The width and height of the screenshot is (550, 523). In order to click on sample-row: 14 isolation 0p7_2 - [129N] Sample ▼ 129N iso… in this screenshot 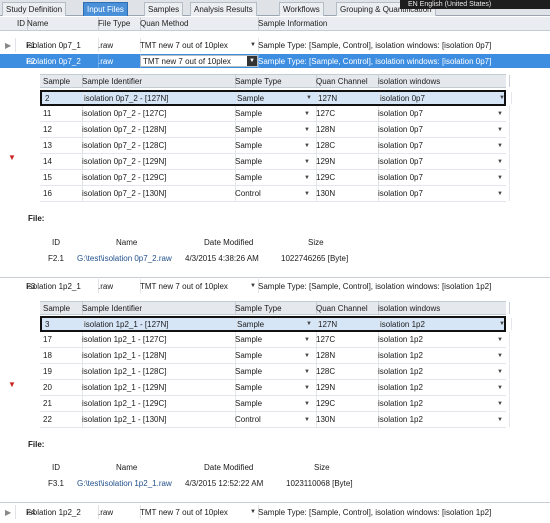, I will do `click(275, 162)`.